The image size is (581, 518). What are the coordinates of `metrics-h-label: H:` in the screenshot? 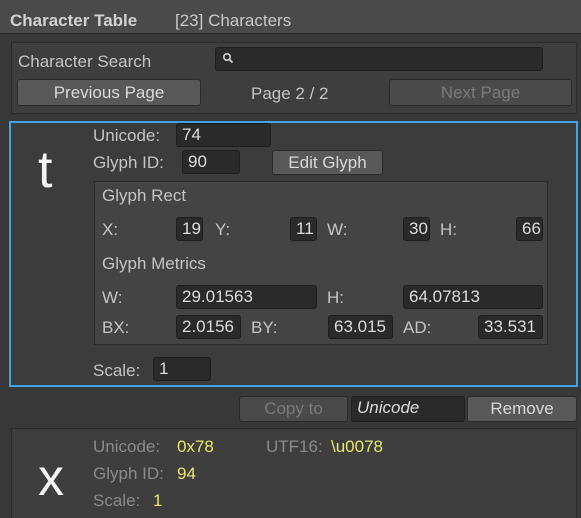 It's located at (335, 297).